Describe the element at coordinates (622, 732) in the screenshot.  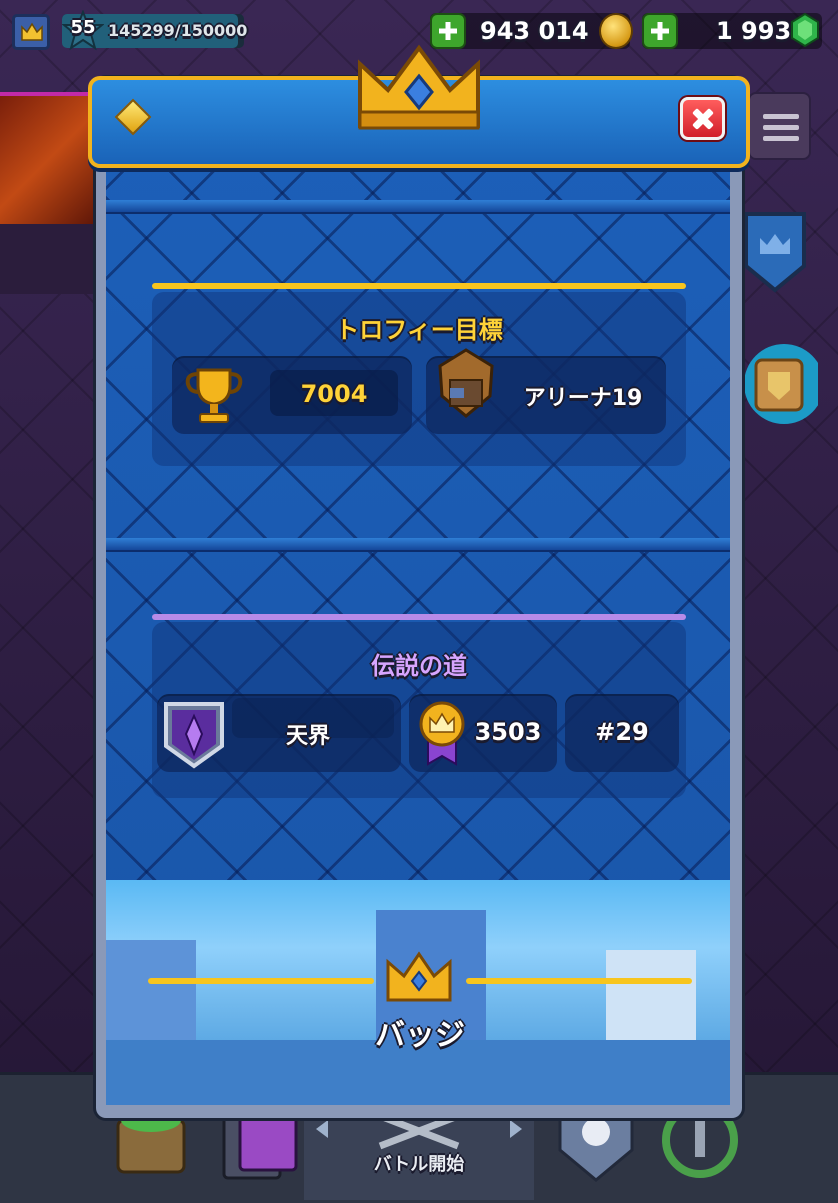
I see `legend-rank: #29` at that location.